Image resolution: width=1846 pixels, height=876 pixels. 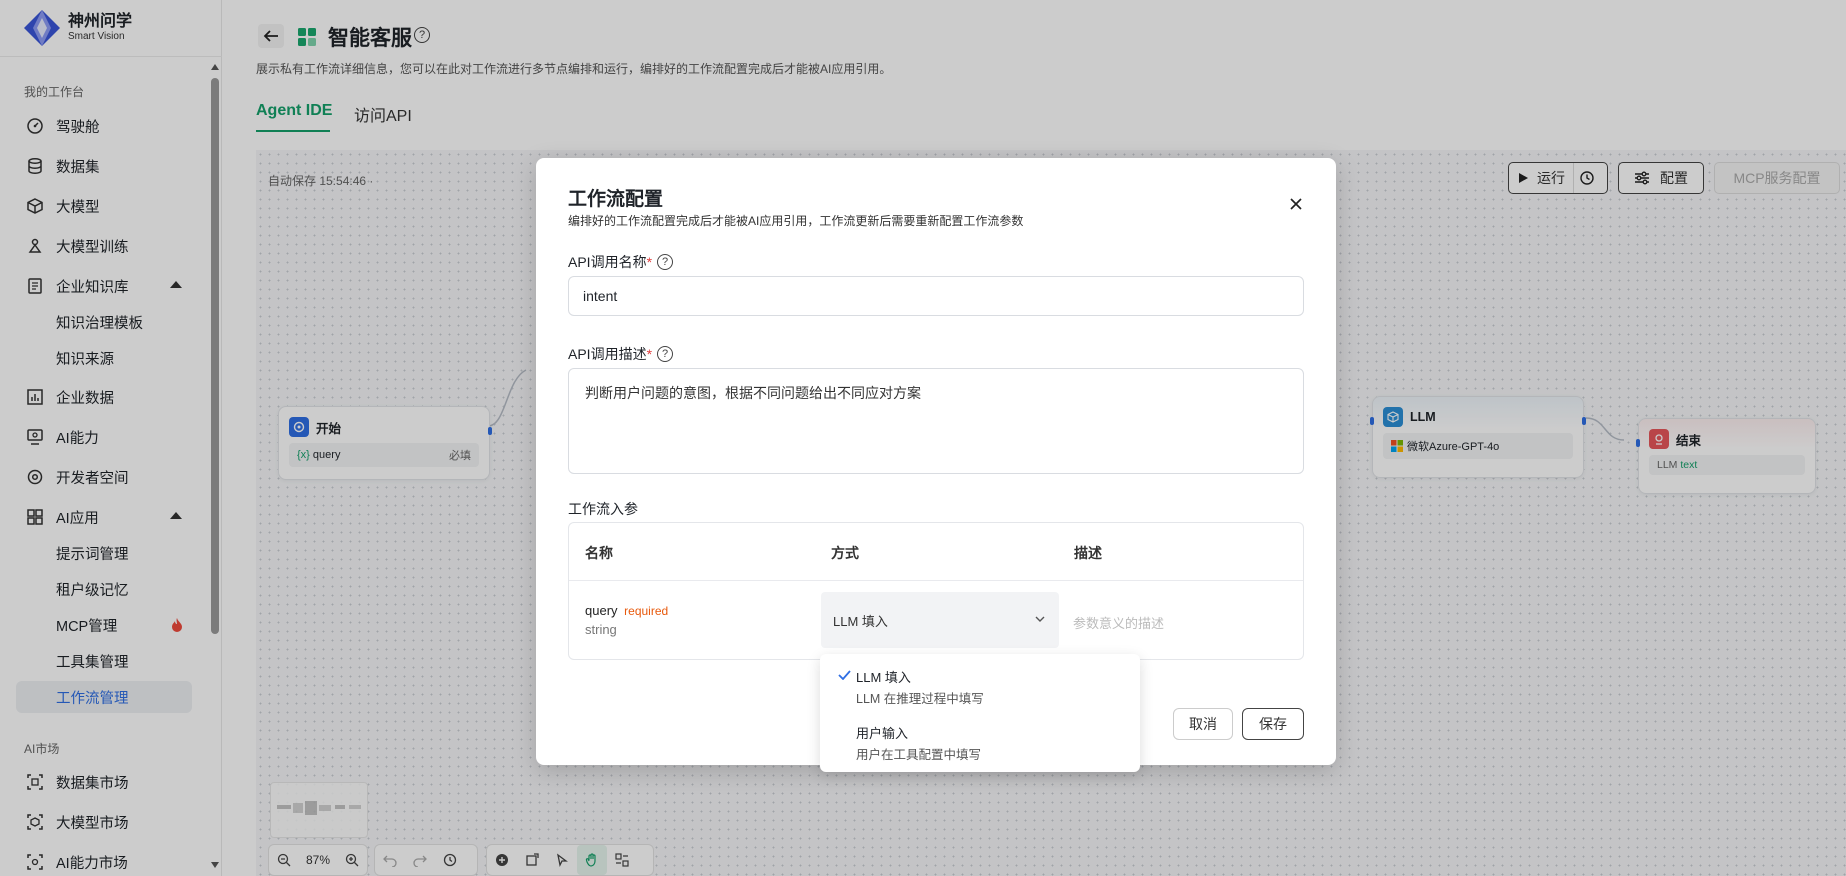 What do you see at coordinates (920, 687) in the screenshot?
I see `dropdown-option-llm: LLM 填入 LLM 在推理过程中填写` at bounding box center [920, 687].